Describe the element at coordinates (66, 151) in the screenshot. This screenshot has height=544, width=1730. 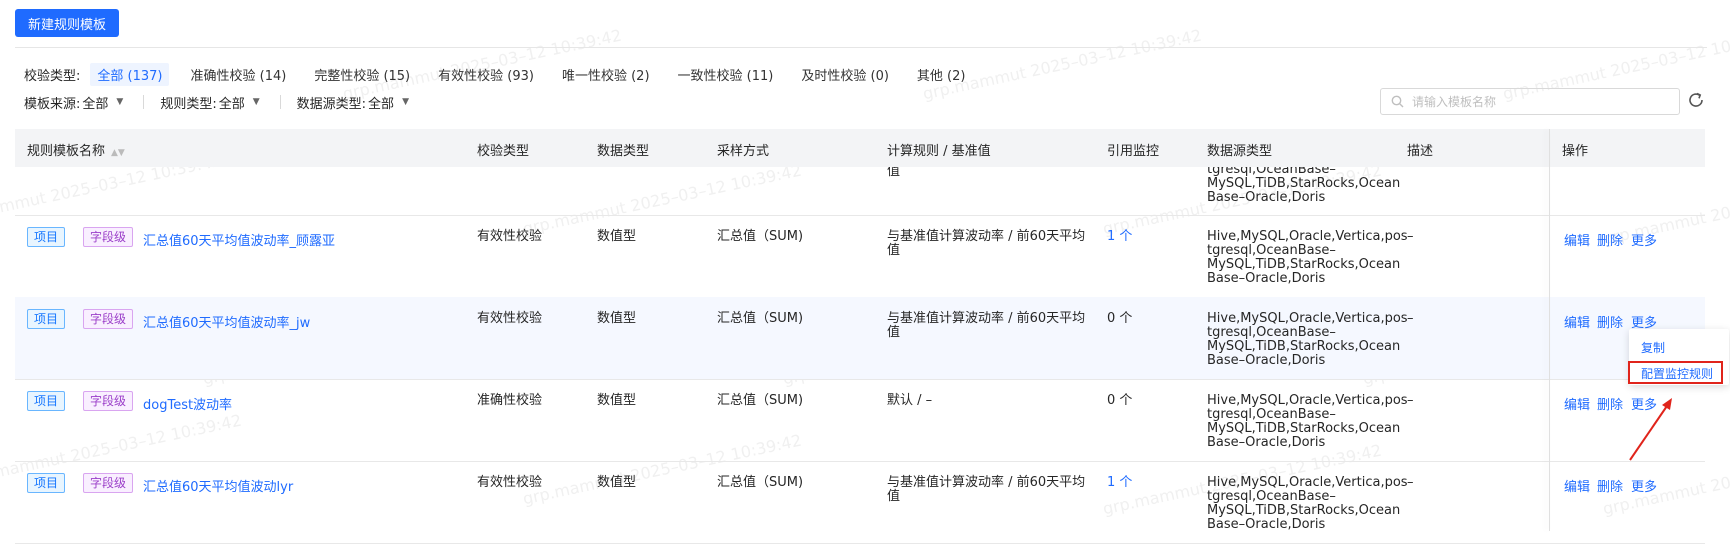
I see `header-label: 规则模板名称` at that location.